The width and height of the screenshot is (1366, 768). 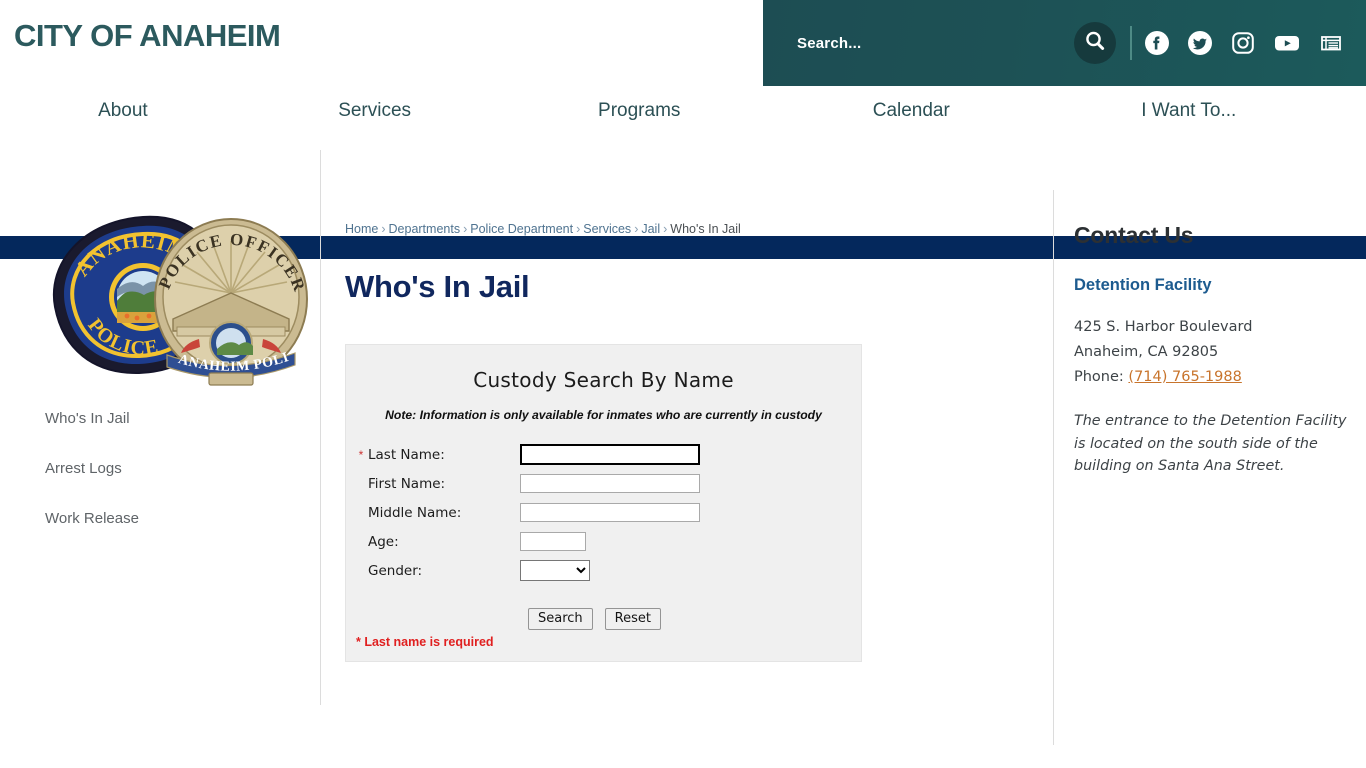 I want to click on form-row-first-name: First Name:, so click(x=603, y=483).